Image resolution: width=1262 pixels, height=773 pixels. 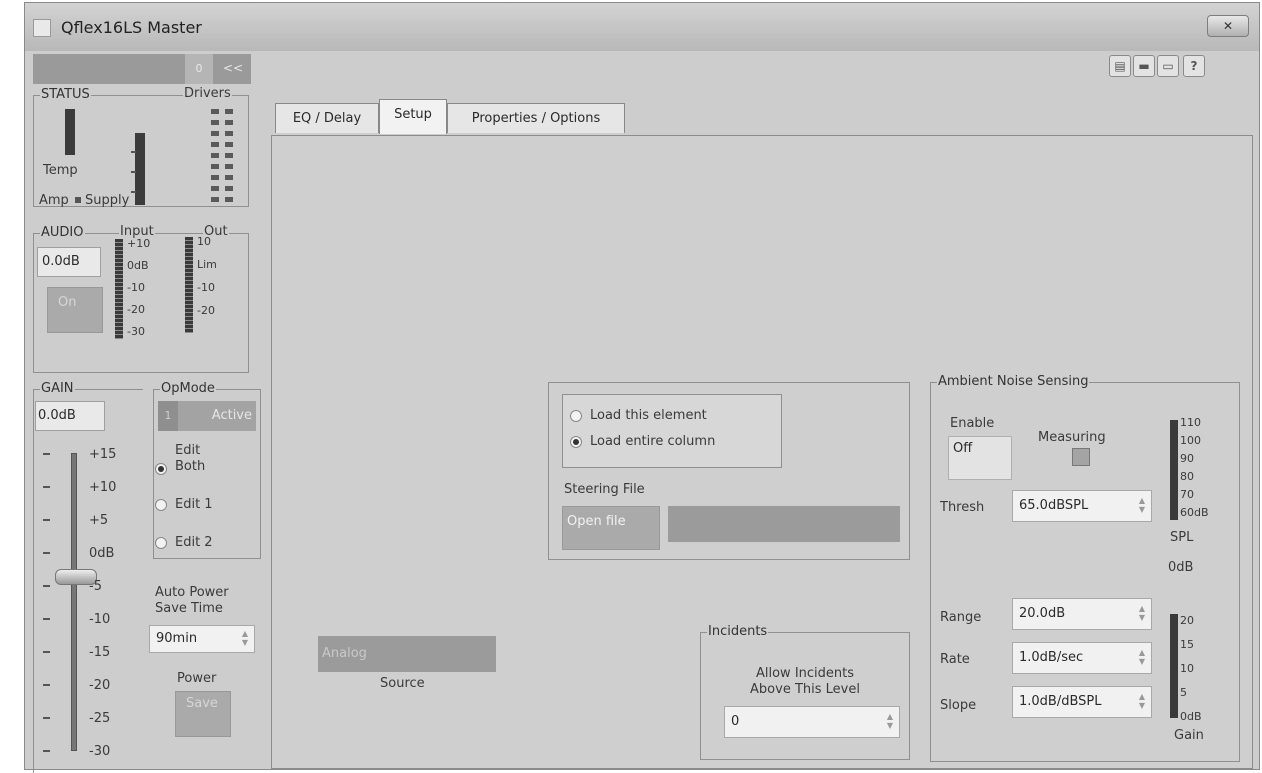 What do you see at coordinates (203, 714) in the screenshot?
I see `power-save-button: Save` at bounding box center [203, 714].